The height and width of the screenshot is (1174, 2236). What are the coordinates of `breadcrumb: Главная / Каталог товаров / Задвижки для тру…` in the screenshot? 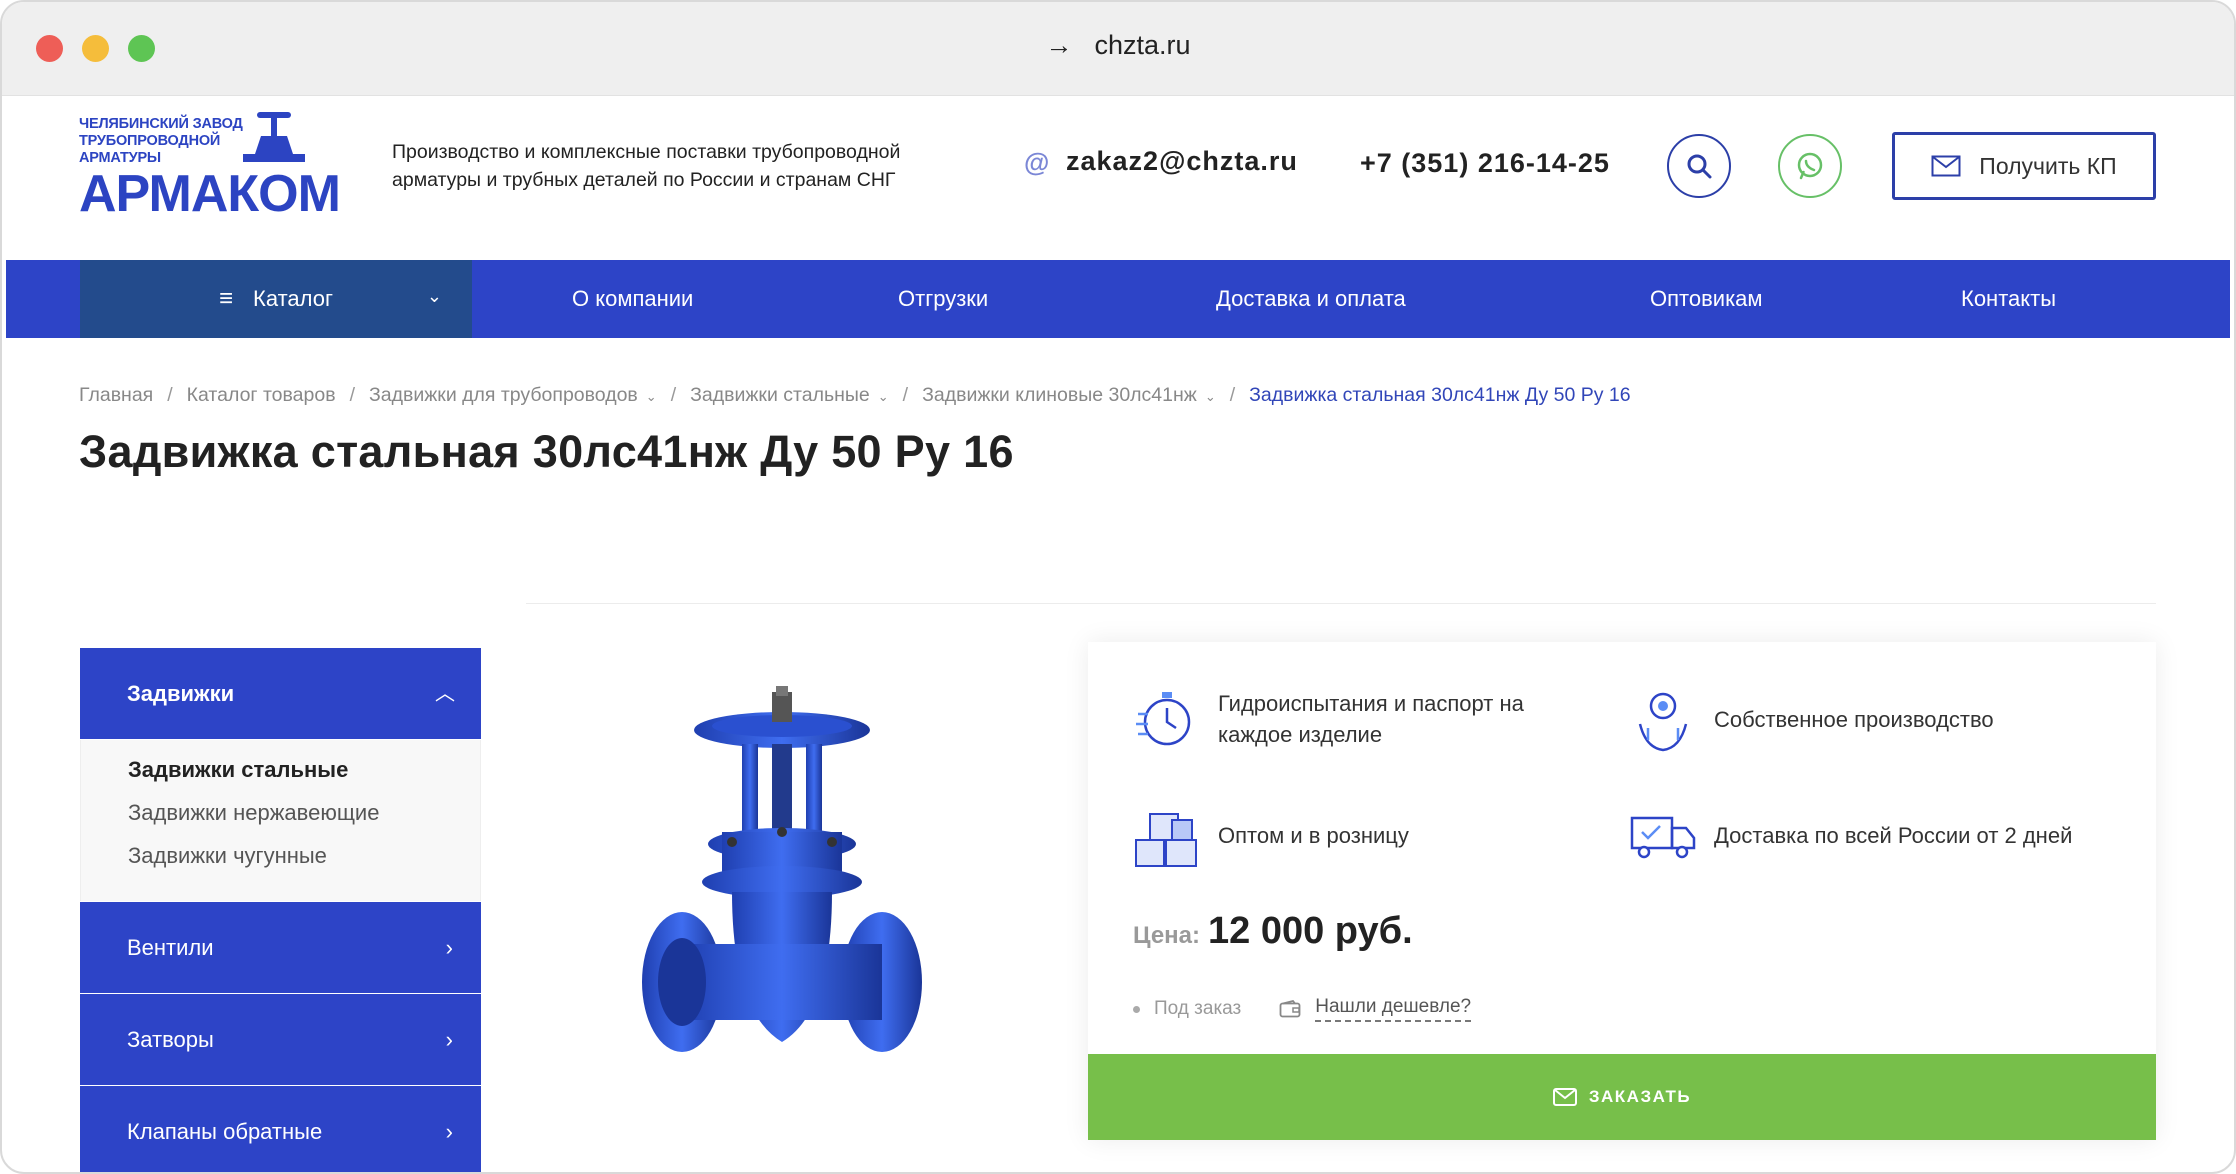 It's located at (855, 395).